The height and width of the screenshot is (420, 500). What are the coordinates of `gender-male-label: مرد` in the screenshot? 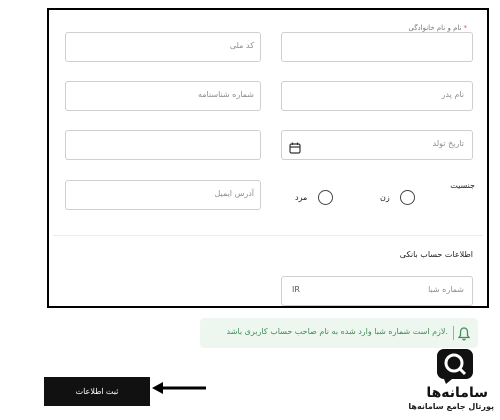 It's located at (301, 197).